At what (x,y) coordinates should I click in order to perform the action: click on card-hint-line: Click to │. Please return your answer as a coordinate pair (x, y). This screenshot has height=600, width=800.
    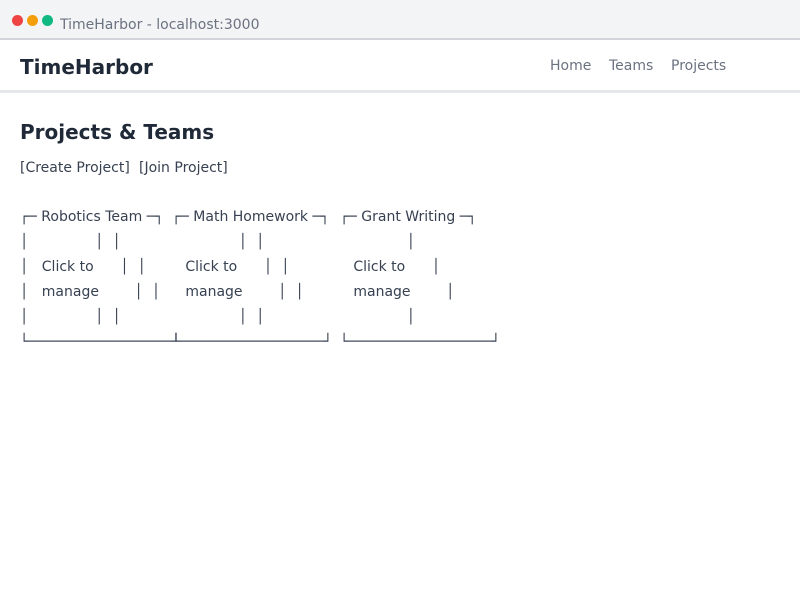
    Looking at the image, I should click on (390, 267).